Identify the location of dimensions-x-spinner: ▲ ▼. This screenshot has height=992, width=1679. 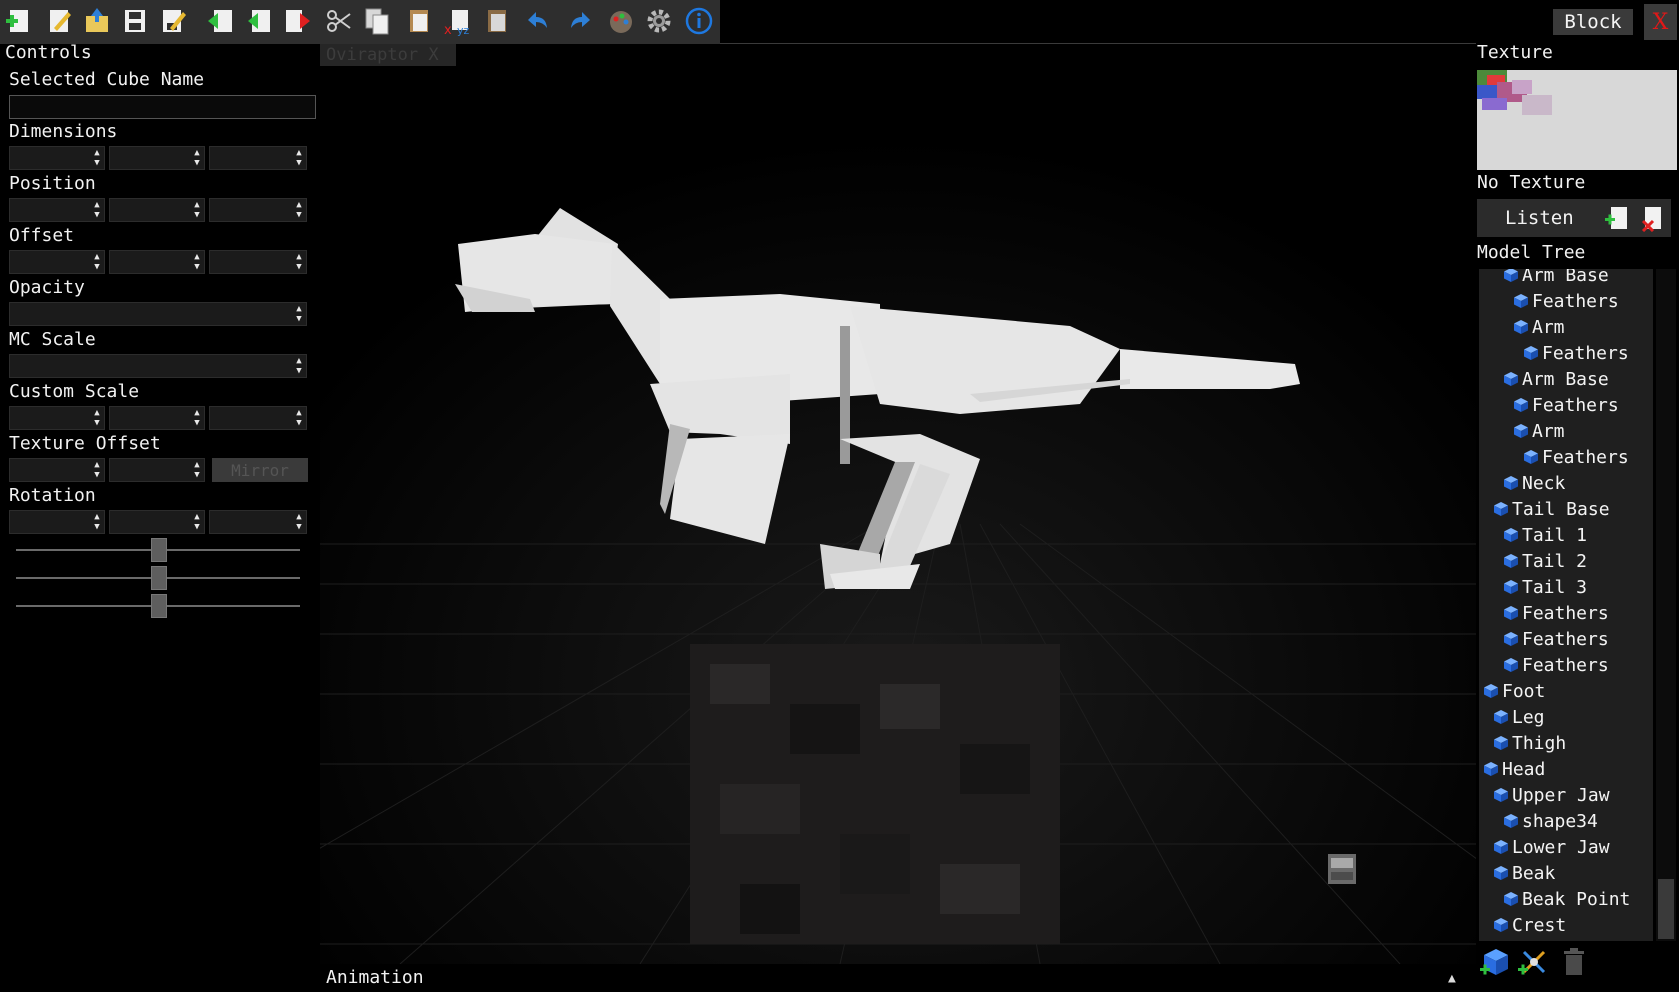
(57, 158).